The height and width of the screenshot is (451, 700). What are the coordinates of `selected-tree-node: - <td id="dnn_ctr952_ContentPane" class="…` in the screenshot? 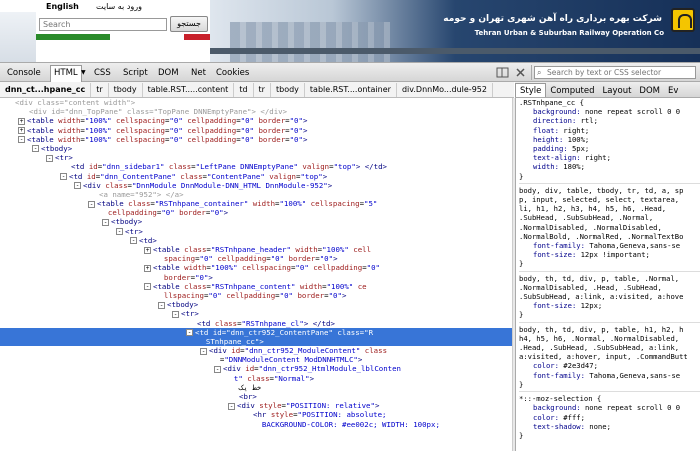 It's located at (256, 332).